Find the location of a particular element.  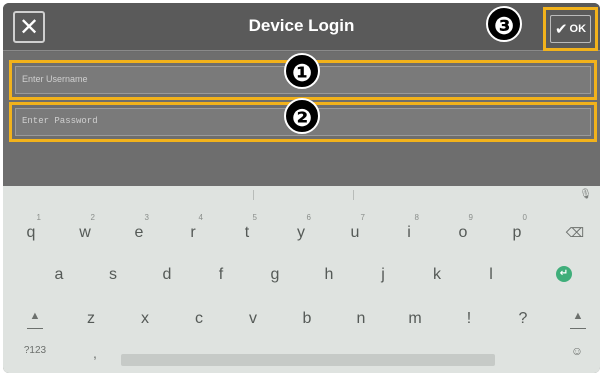

key-label: q is located at coordinates (31, 232).